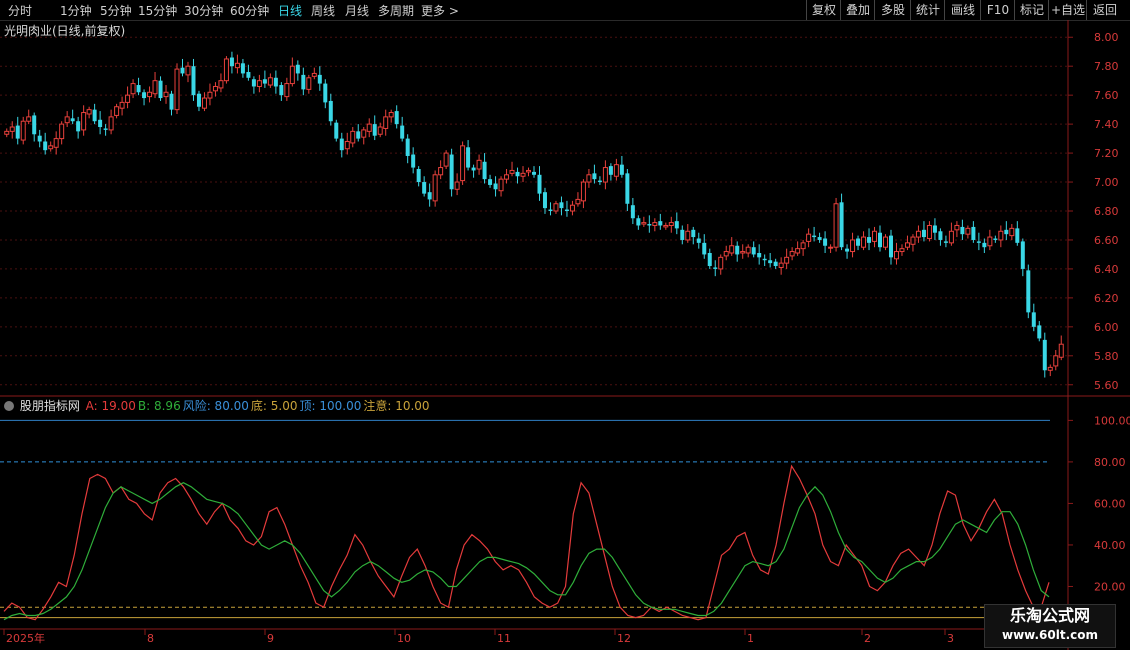 Image resolution: width=1130 pixels, height=650 pixels. I want to click on date-label: 12, so click(624, 638).